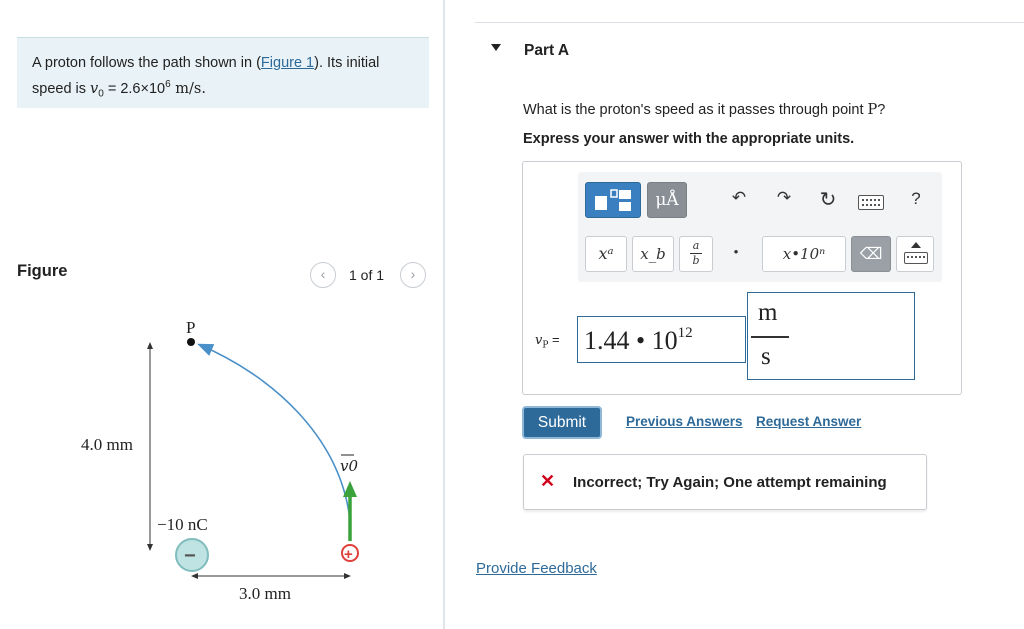  I want to click on value-exponent: 12, so click(685, 333).